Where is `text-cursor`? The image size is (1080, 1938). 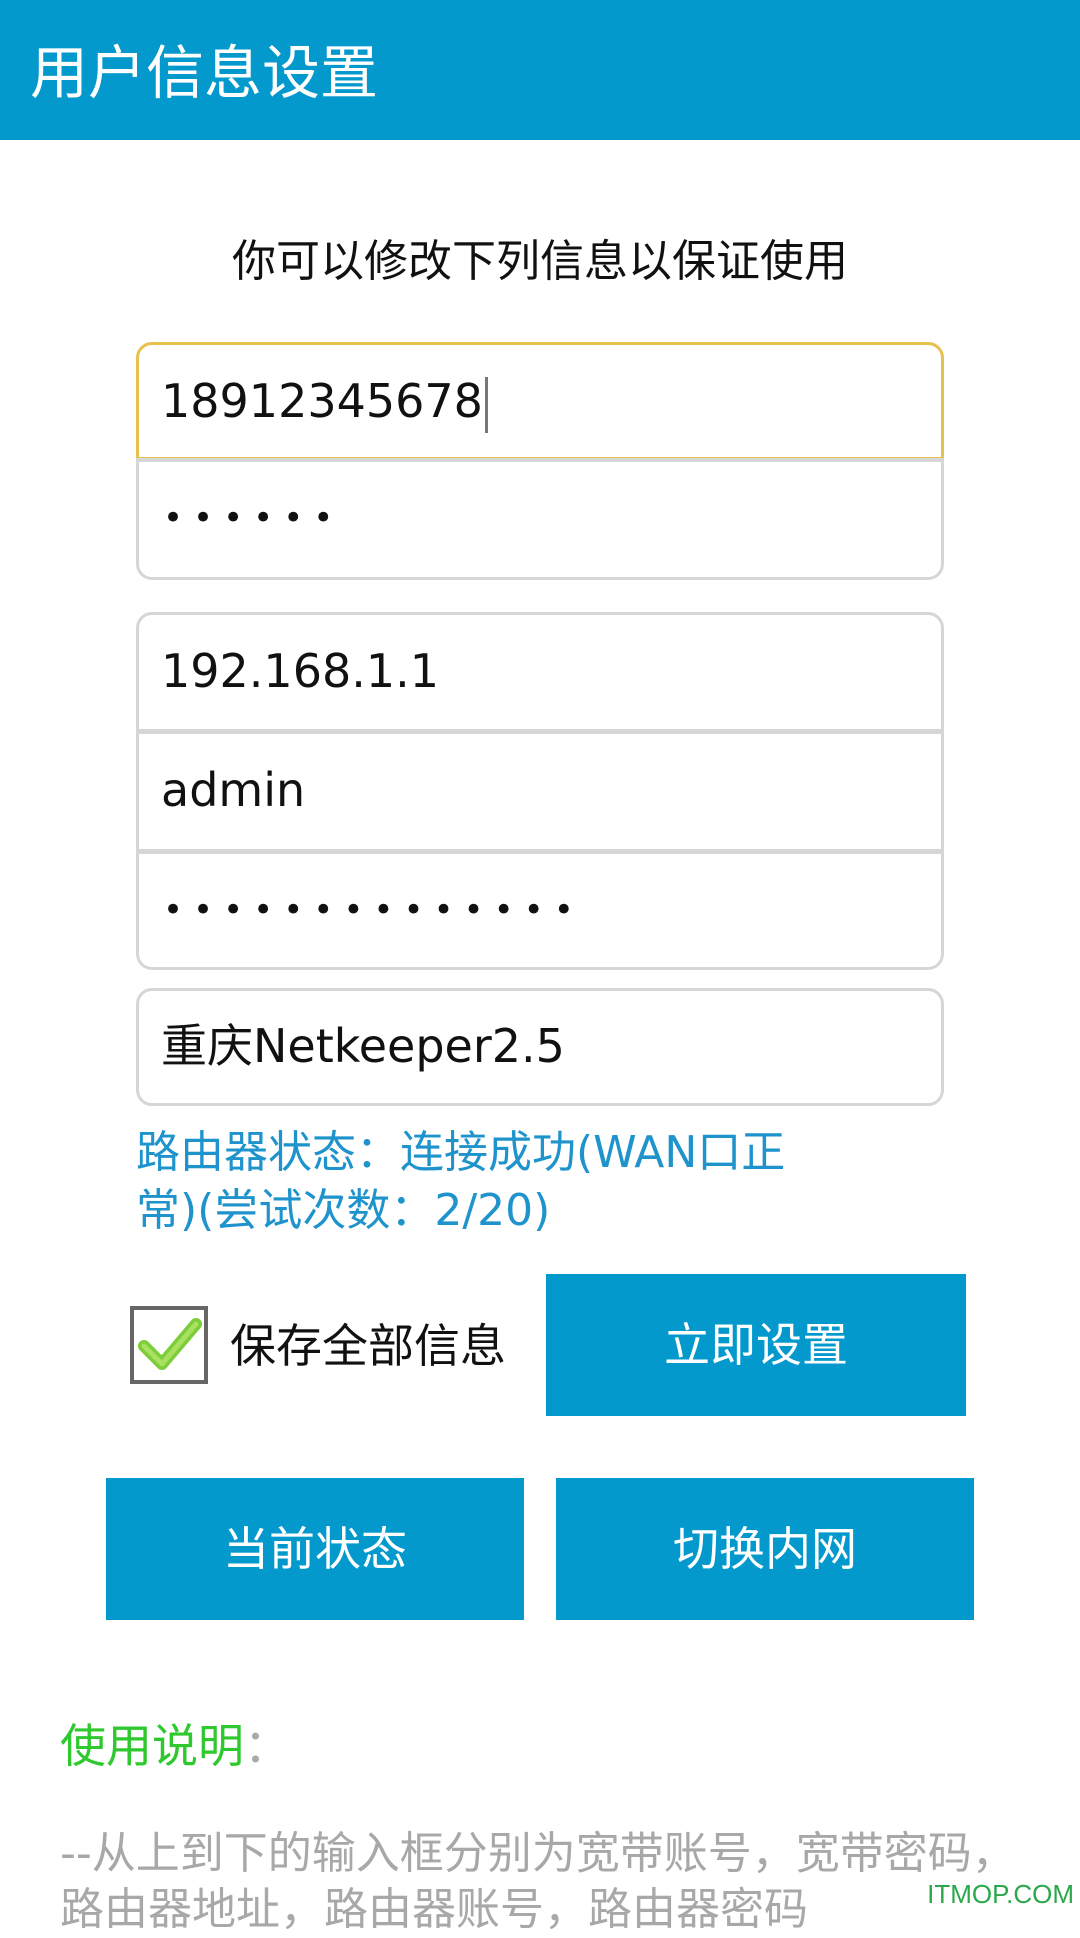 text-cursor is located at coordinates (486, 404).